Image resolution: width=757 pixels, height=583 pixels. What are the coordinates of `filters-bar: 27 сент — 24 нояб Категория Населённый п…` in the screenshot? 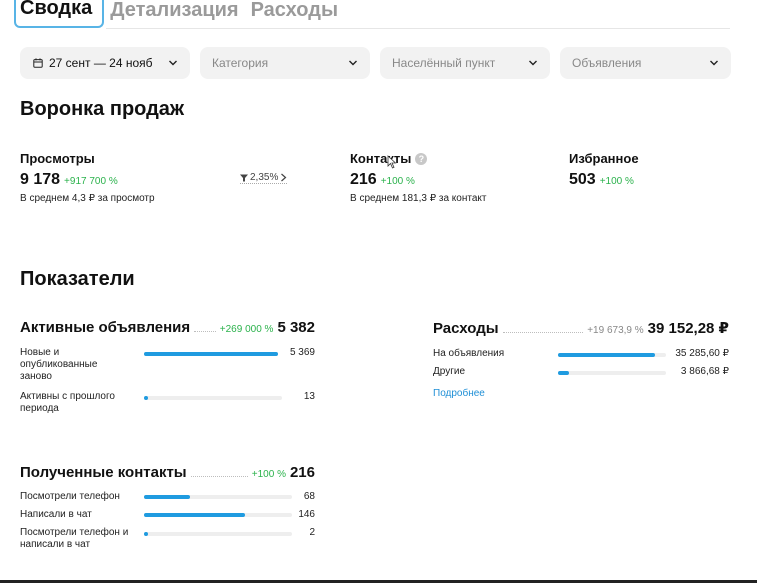 It's located at (375, 63).